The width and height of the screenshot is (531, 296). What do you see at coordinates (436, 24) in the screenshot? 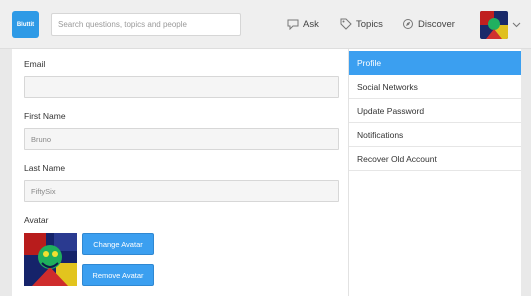
I see `nav-discover-label: Discover` at bounding box center [436, 24].